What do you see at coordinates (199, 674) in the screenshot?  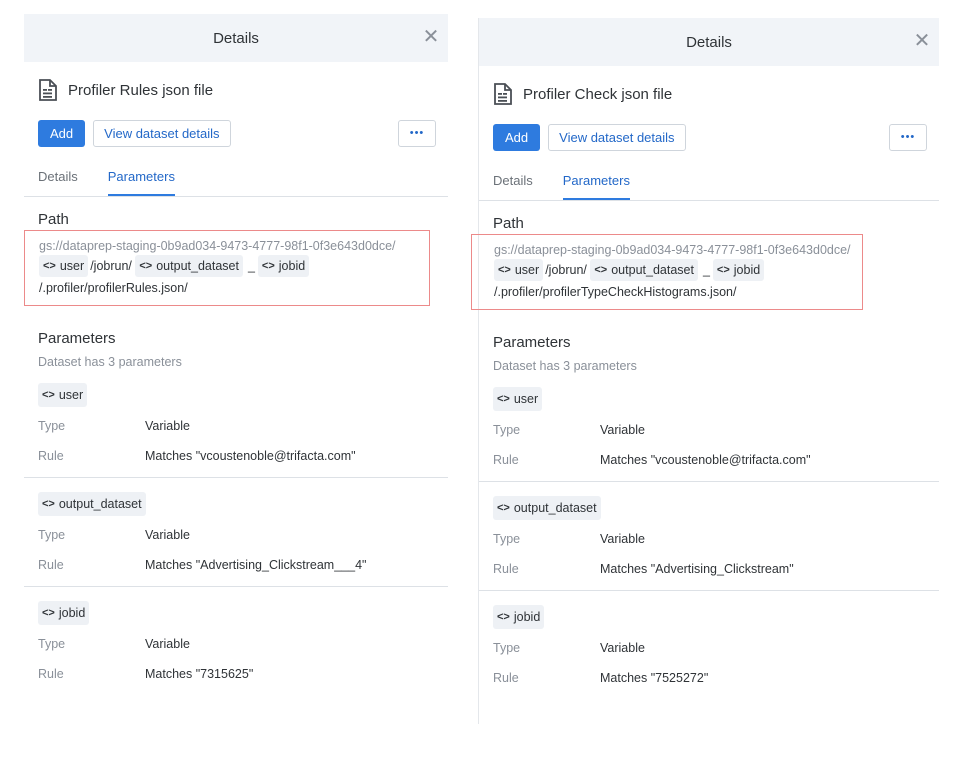 I see `param-rule-value: Matches "7315625"` at bounding box center [199, 674].